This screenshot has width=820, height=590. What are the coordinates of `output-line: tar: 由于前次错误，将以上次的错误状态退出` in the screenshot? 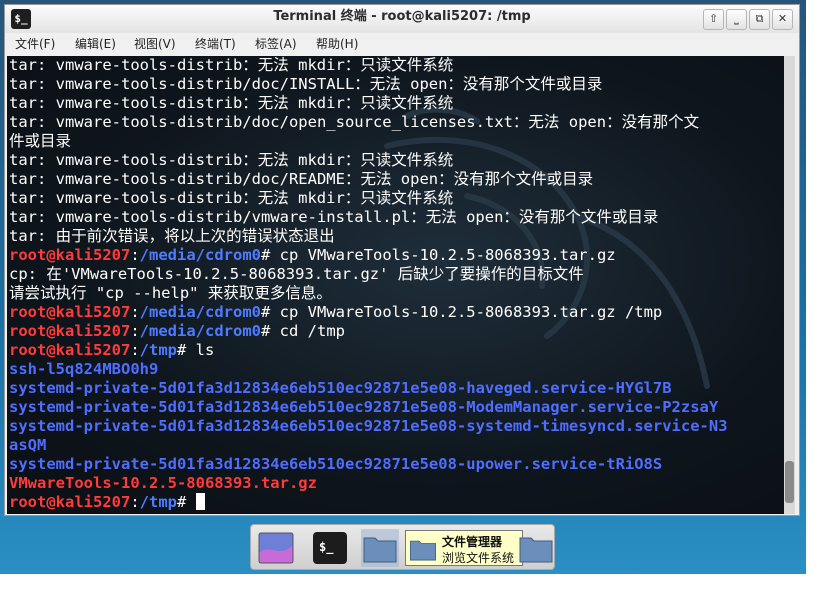 It's located at (172, 236).